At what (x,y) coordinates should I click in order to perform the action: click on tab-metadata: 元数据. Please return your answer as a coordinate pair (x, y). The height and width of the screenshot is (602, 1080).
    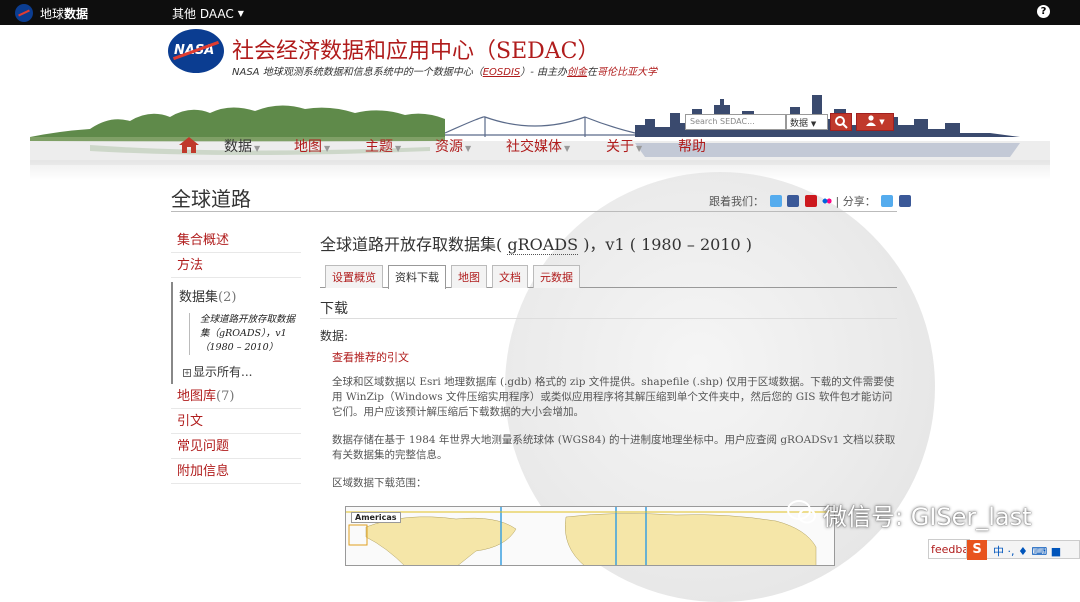
    Looking at the image, I should click on (556, 276).